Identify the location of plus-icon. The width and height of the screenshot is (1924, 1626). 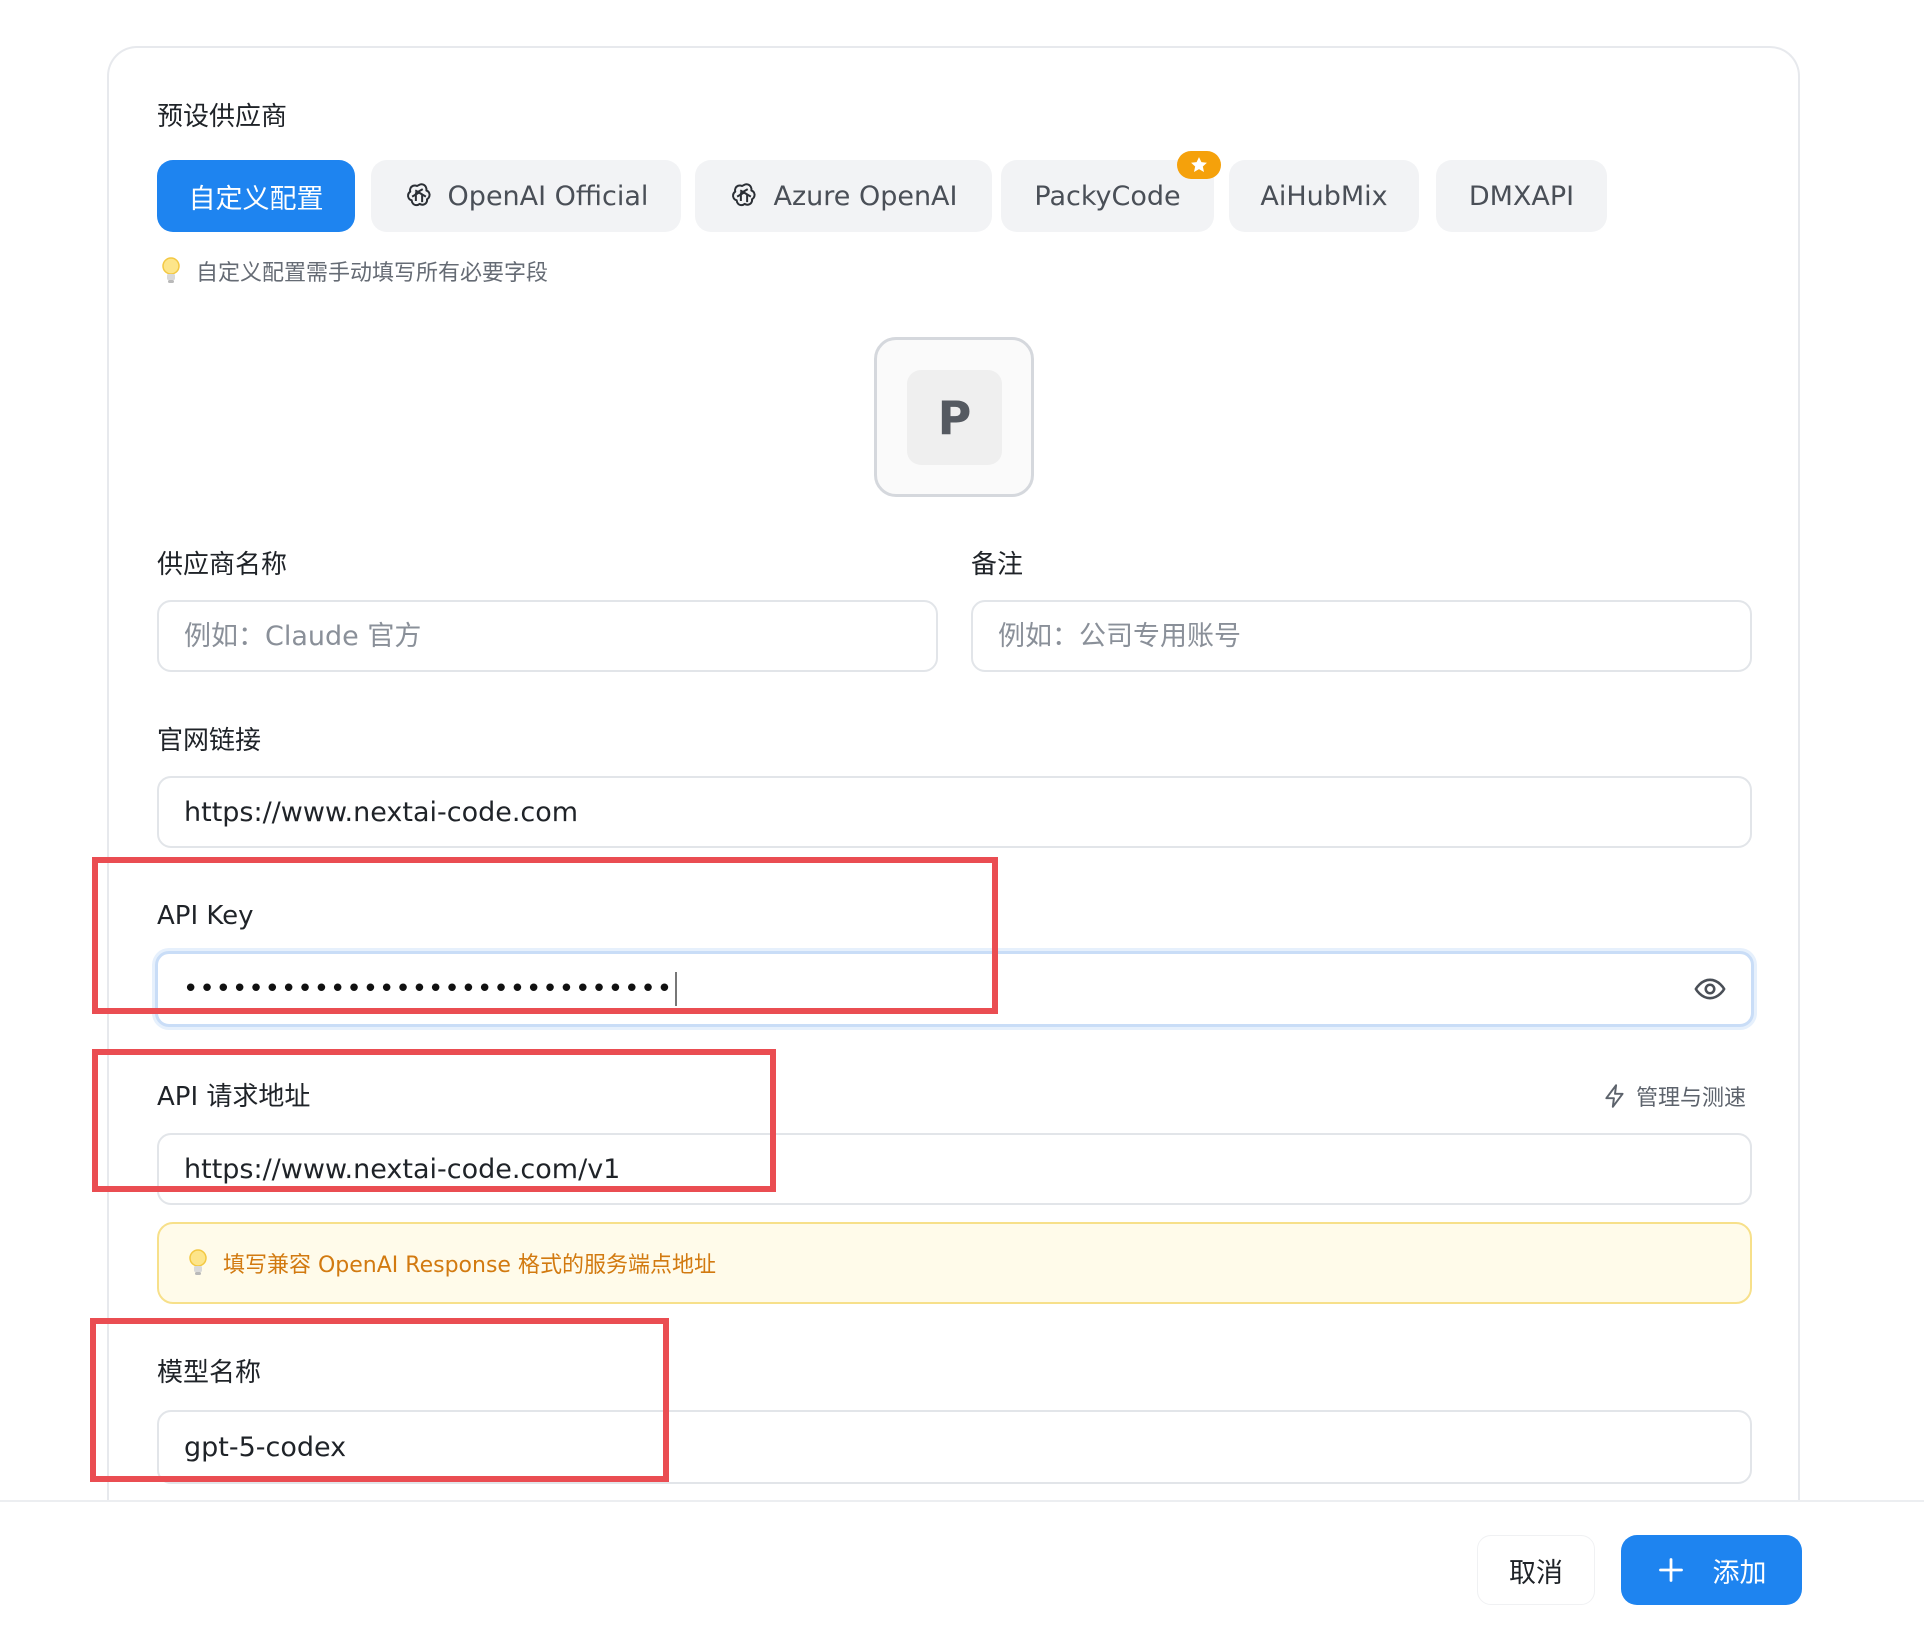
(1671, 1570).